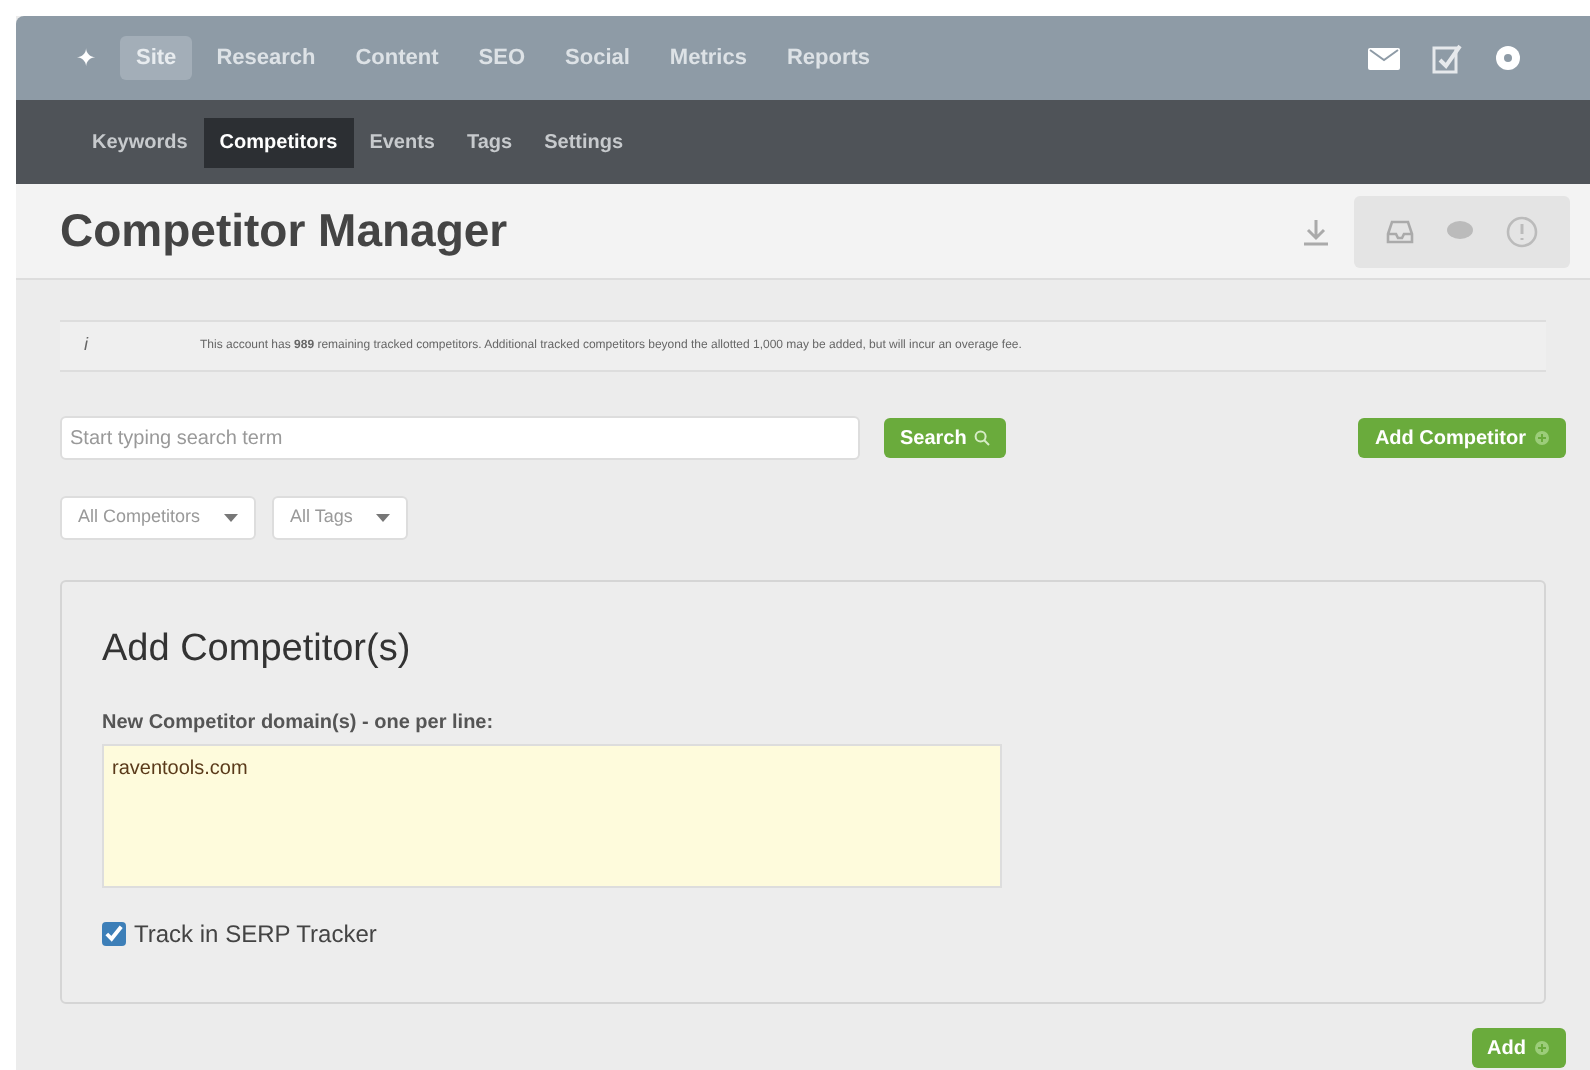  Describe the element at coordinates (266, 58) in the screenshot. I see `nav-tab: Research` at that location.